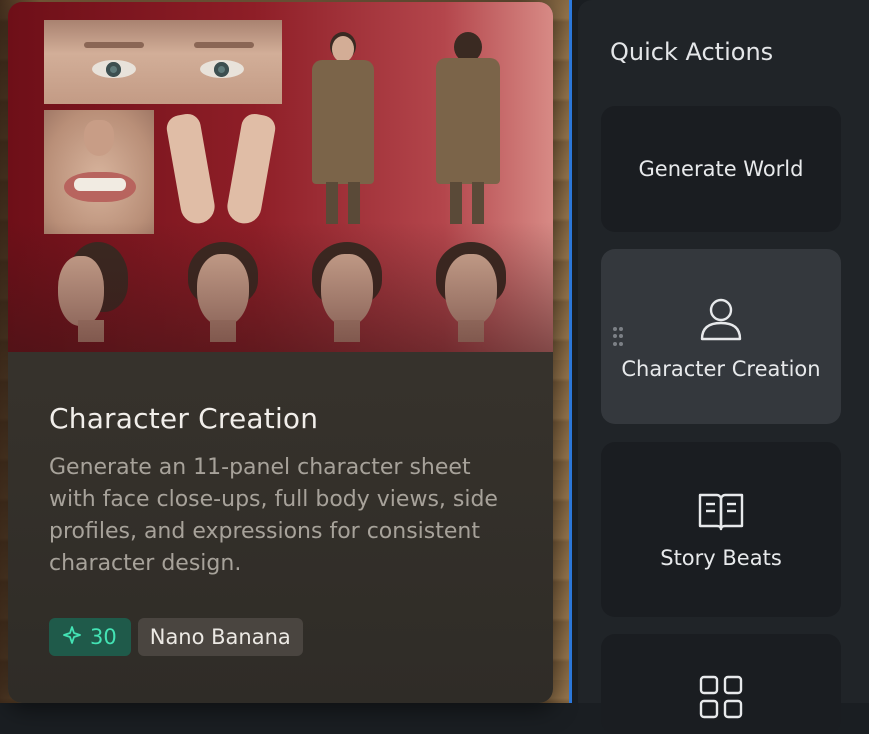 Image resolution: width=869 pixels, height=734 pixels. Describe the element at coordinates (467, 132) in the screenshot. I see `full-body-back` at that location.